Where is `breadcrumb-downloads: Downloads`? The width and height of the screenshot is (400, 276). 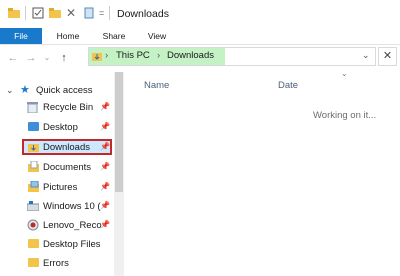 breadcrumb-downloads: Downloads is located at coordinates (190, 56).